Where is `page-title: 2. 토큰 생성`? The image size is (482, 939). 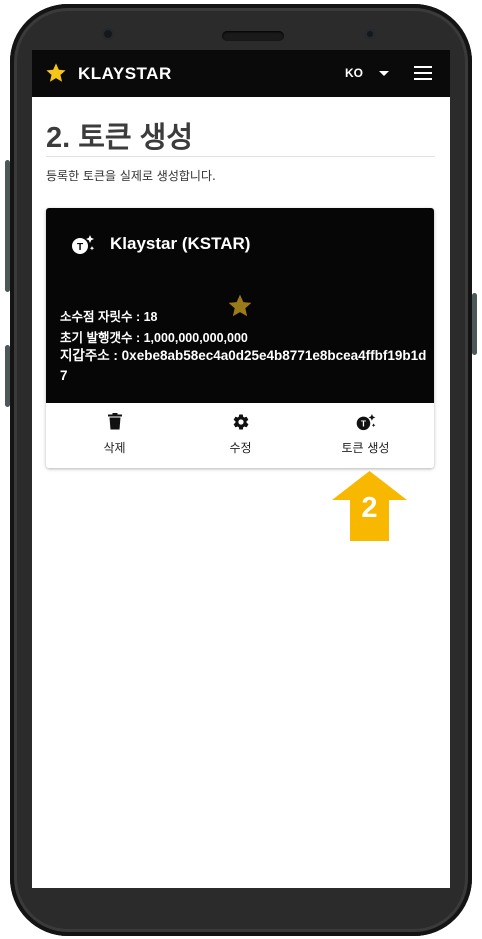
page-title: 2. 토큰 생성 is located at coordinates (120, 138).